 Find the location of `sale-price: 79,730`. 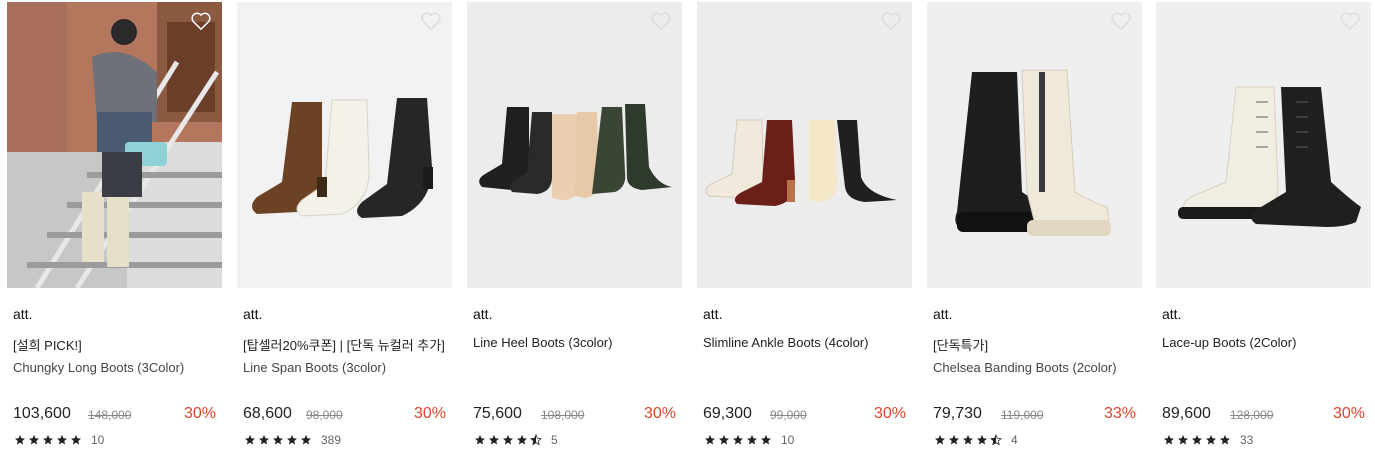

sale-price: 79,730 is located at coordinates (957, 413).